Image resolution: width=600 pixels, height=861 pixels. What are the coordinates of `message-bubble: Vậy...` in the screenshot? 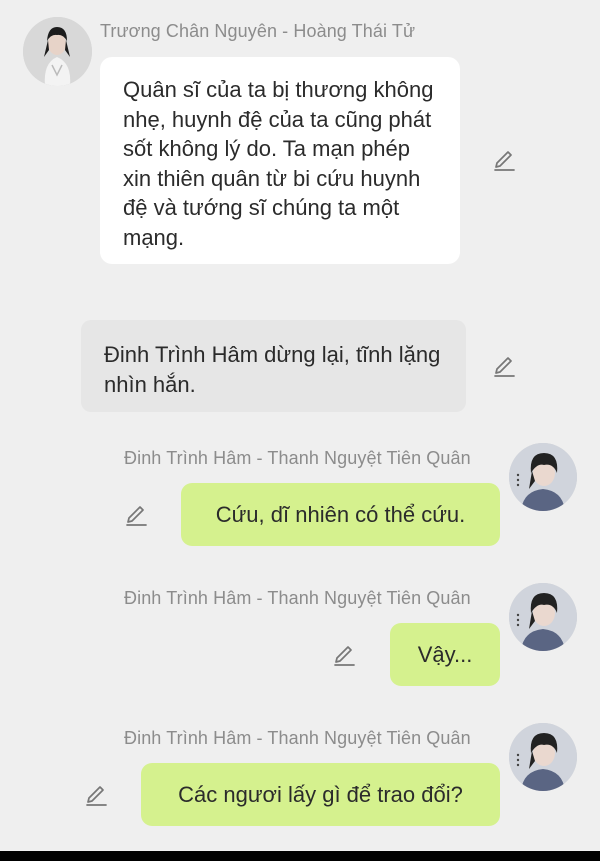 It's located at (445, 654).